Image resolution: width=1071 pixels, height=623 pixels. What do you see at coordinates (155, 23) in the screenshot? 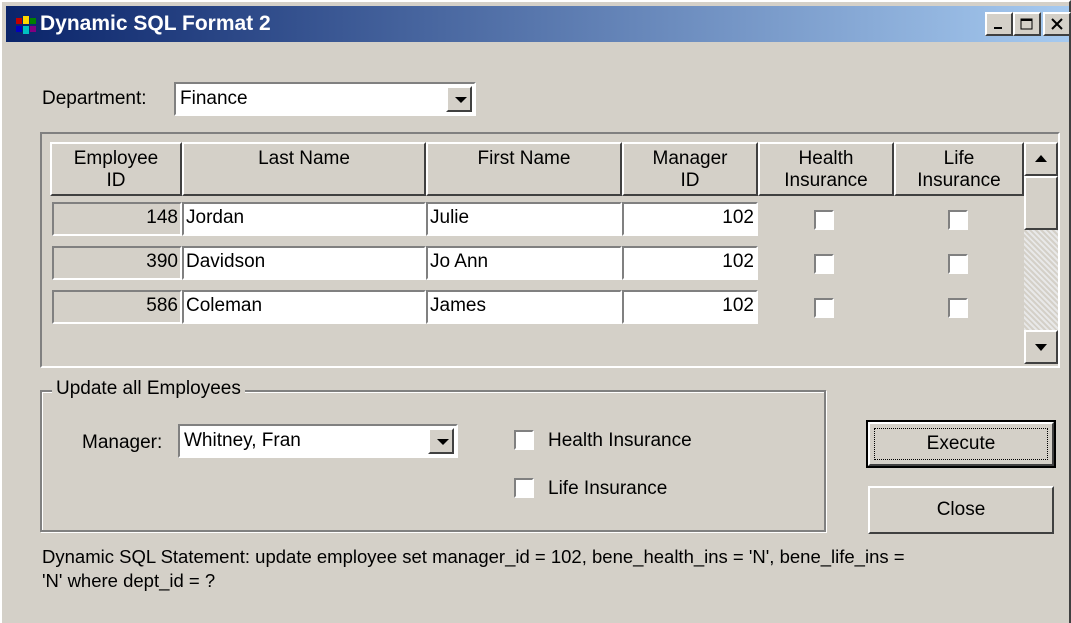
I see `window-title: Dynamic SQL Format 2` at bounding box center [155, 23].